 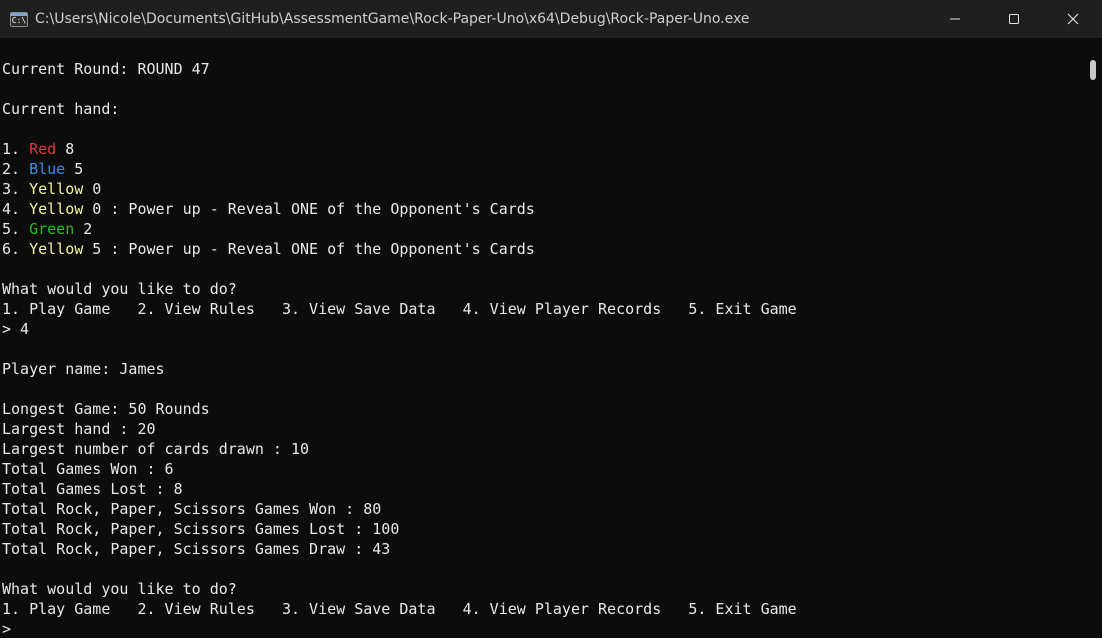 I want to click on card-color: Blue, so click(x=47, y=169).